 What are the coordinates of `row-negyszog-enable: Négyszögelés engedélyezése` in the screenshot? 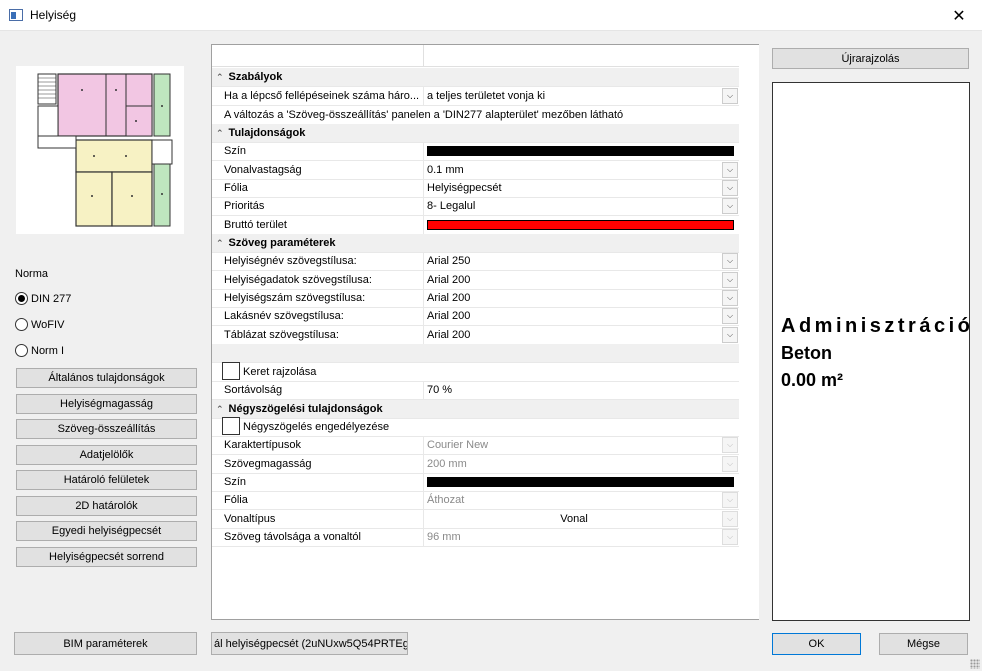 It's located at (475, 427).